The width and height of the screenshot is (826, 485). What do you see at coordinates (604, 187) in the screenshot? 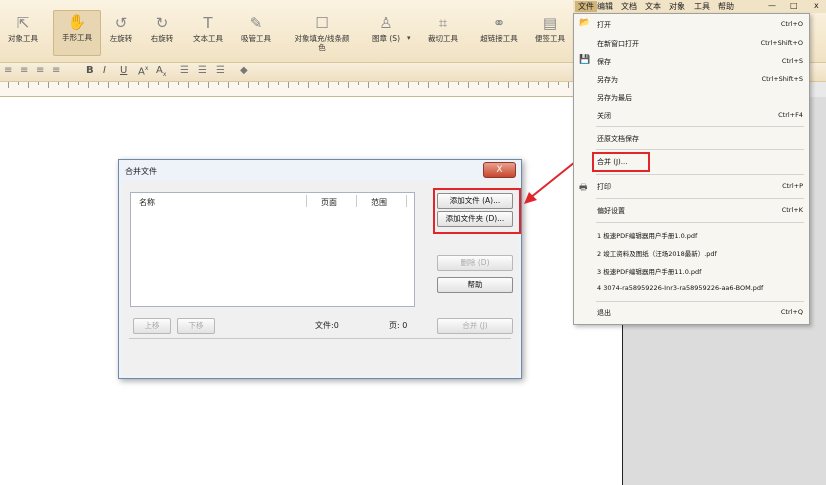
I see `menu-item-print: 打印` at bounding box center [604, 187].